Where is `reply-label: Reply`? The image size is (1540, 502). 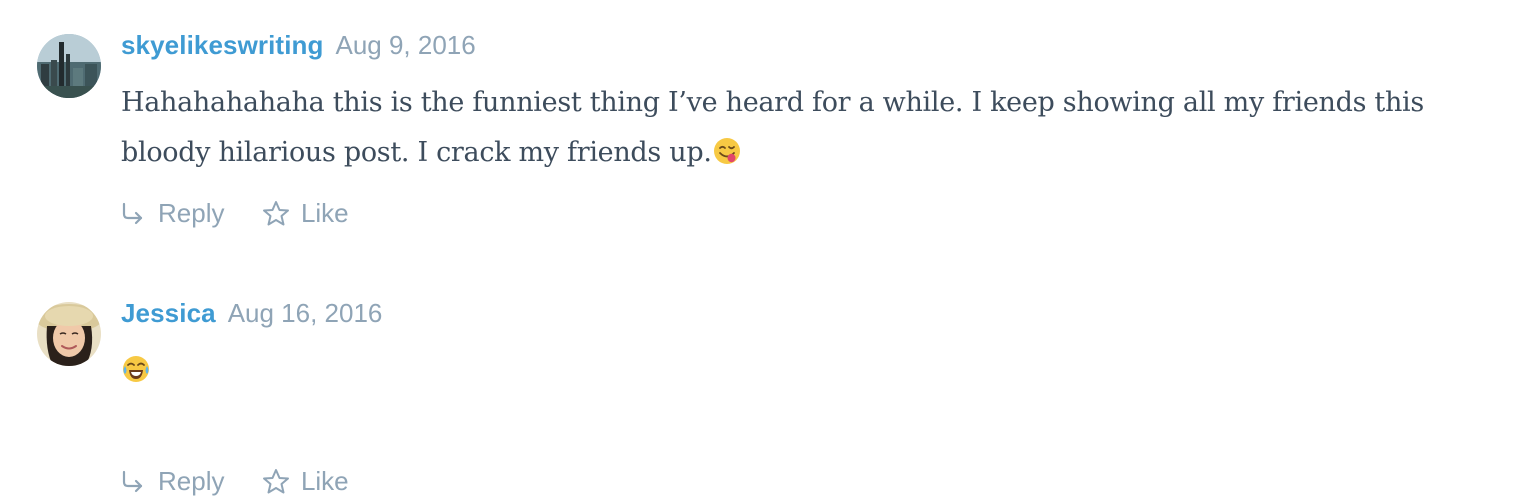 reply-label: Reply is located at coordinates (191, 213).